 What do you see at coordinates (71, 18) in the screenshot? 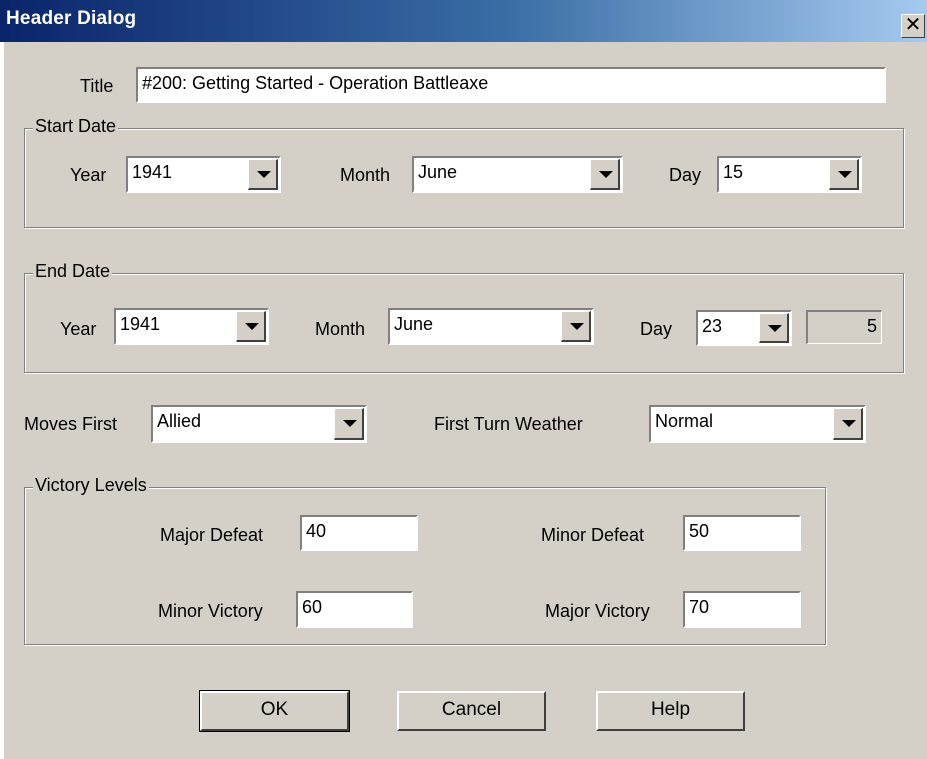
I see `window-title: Header Dialog` at bounding box center [71, 18].